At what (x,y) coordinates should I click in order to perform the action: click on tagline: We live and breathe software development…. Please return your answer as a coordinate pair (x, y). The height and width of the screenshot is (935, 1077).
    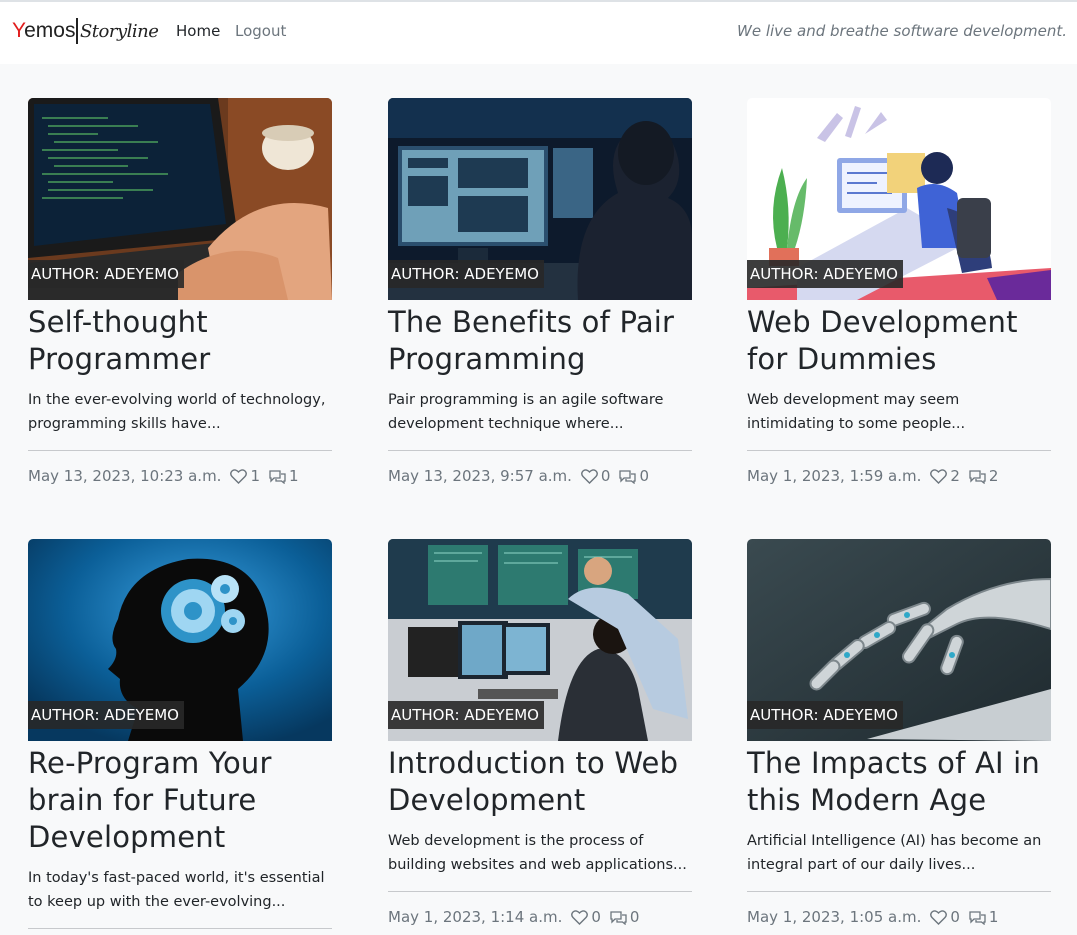
    Looking at the image, I should click on (901, 31).